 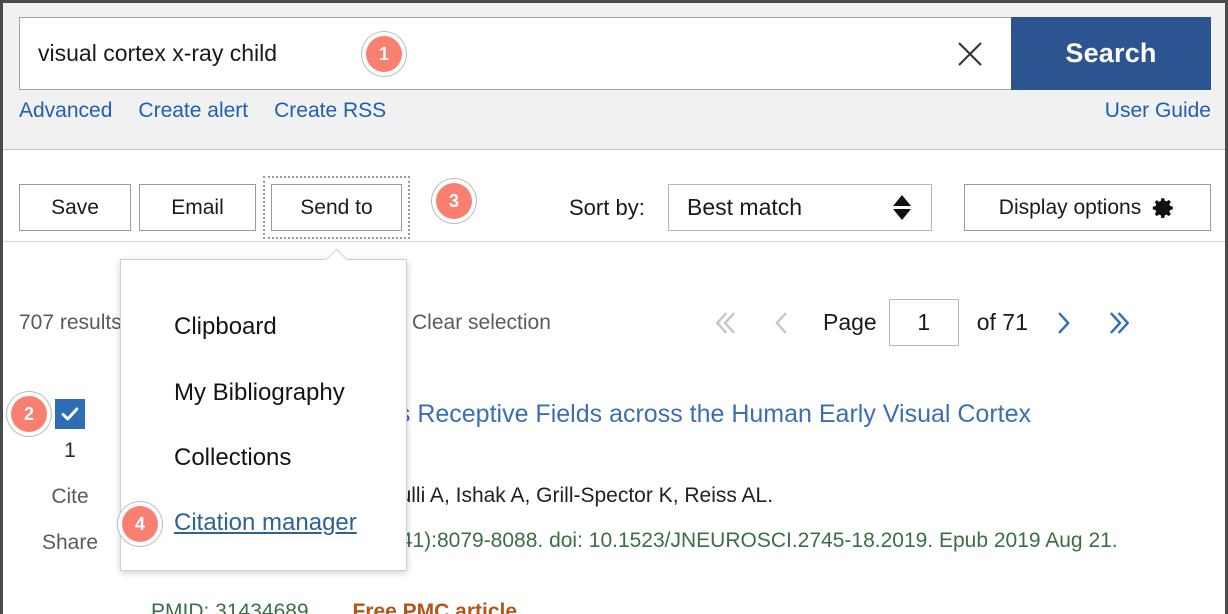 I want to click on annotation-badge-3: 3, so click(x=454, y=201).